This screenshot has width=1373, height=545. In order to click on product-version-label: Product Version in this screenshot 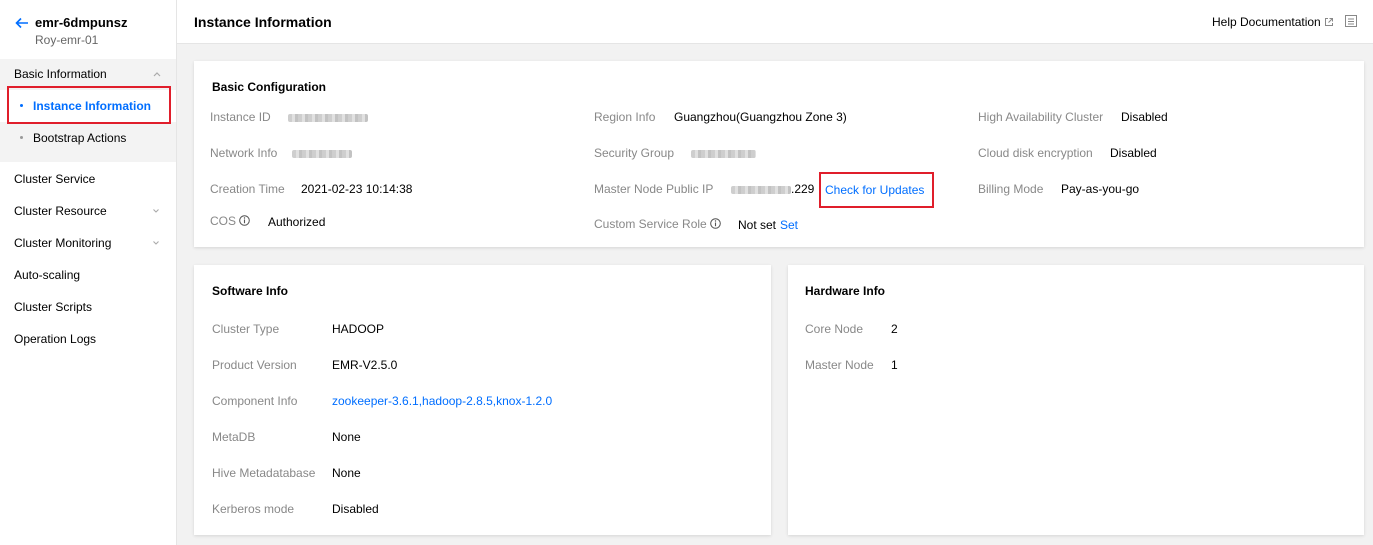, I will do `click(254, 365)`.